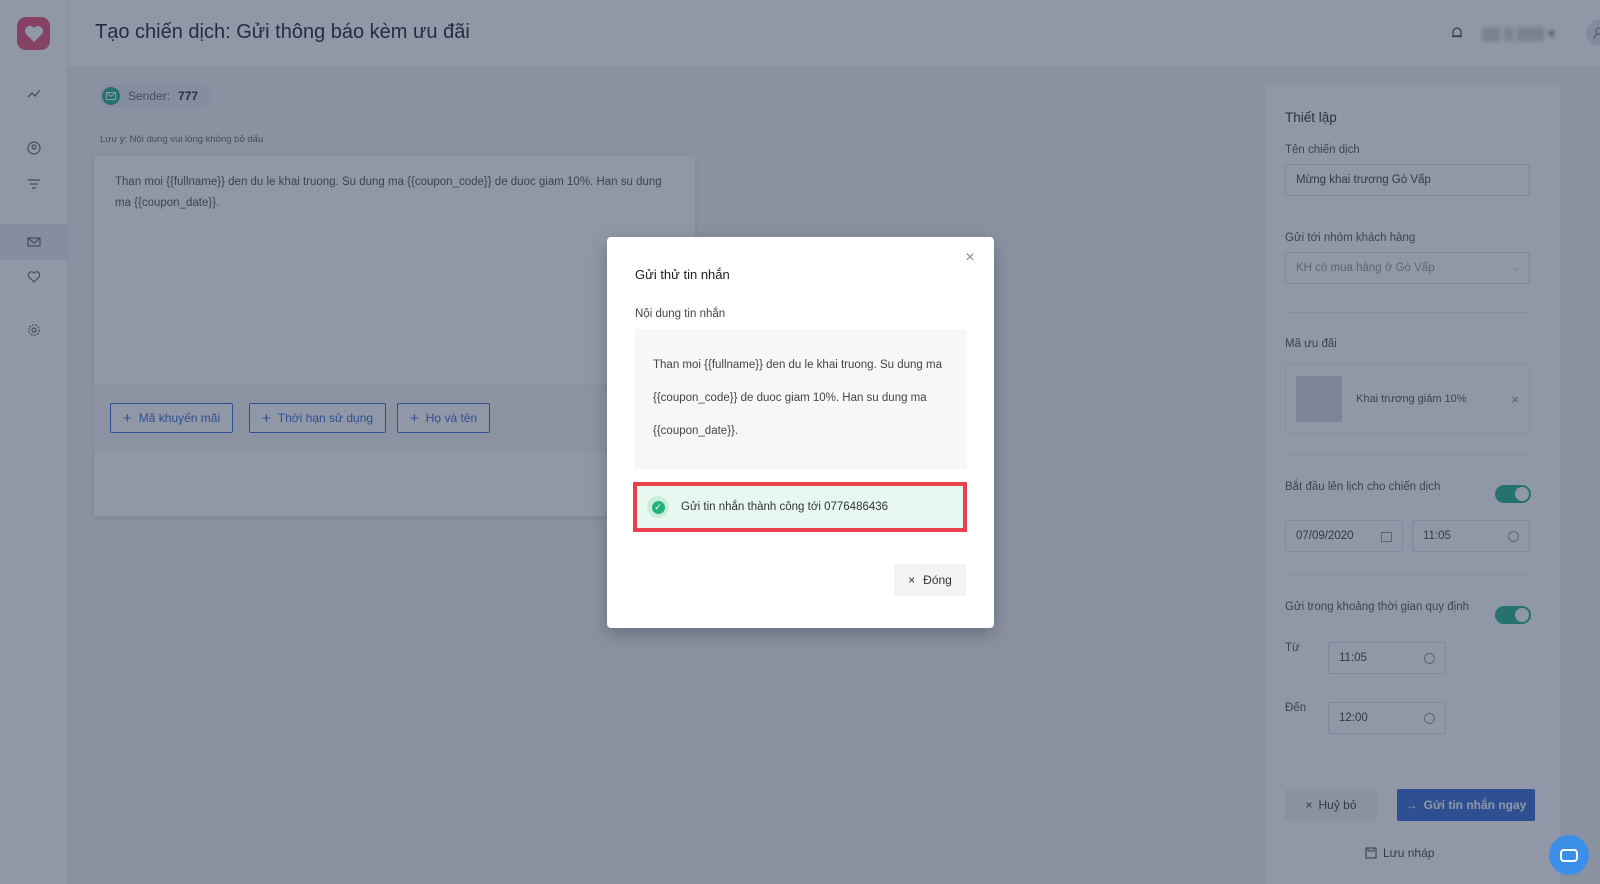  I want to click on modal-content-label: Nội dung tin nhắn, so click(680, 314).